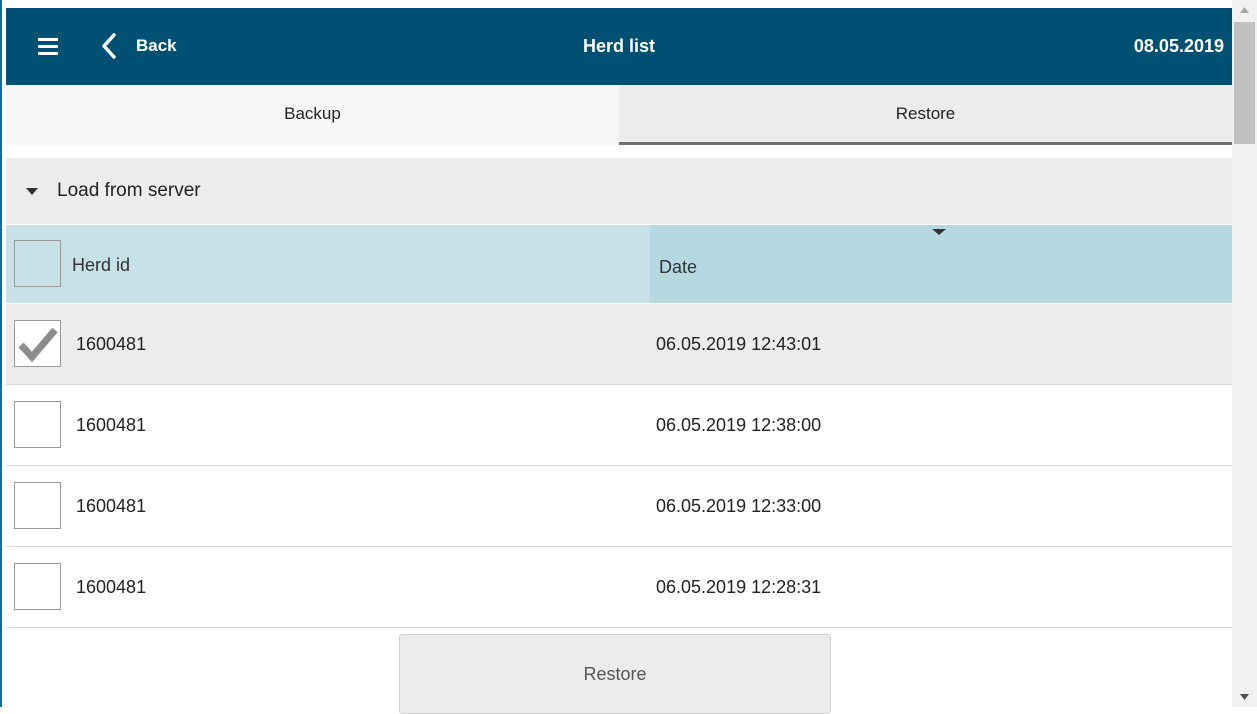 This screenshot has width=1257, height=714. I want to click on back-label: Back, so click(156, 45).